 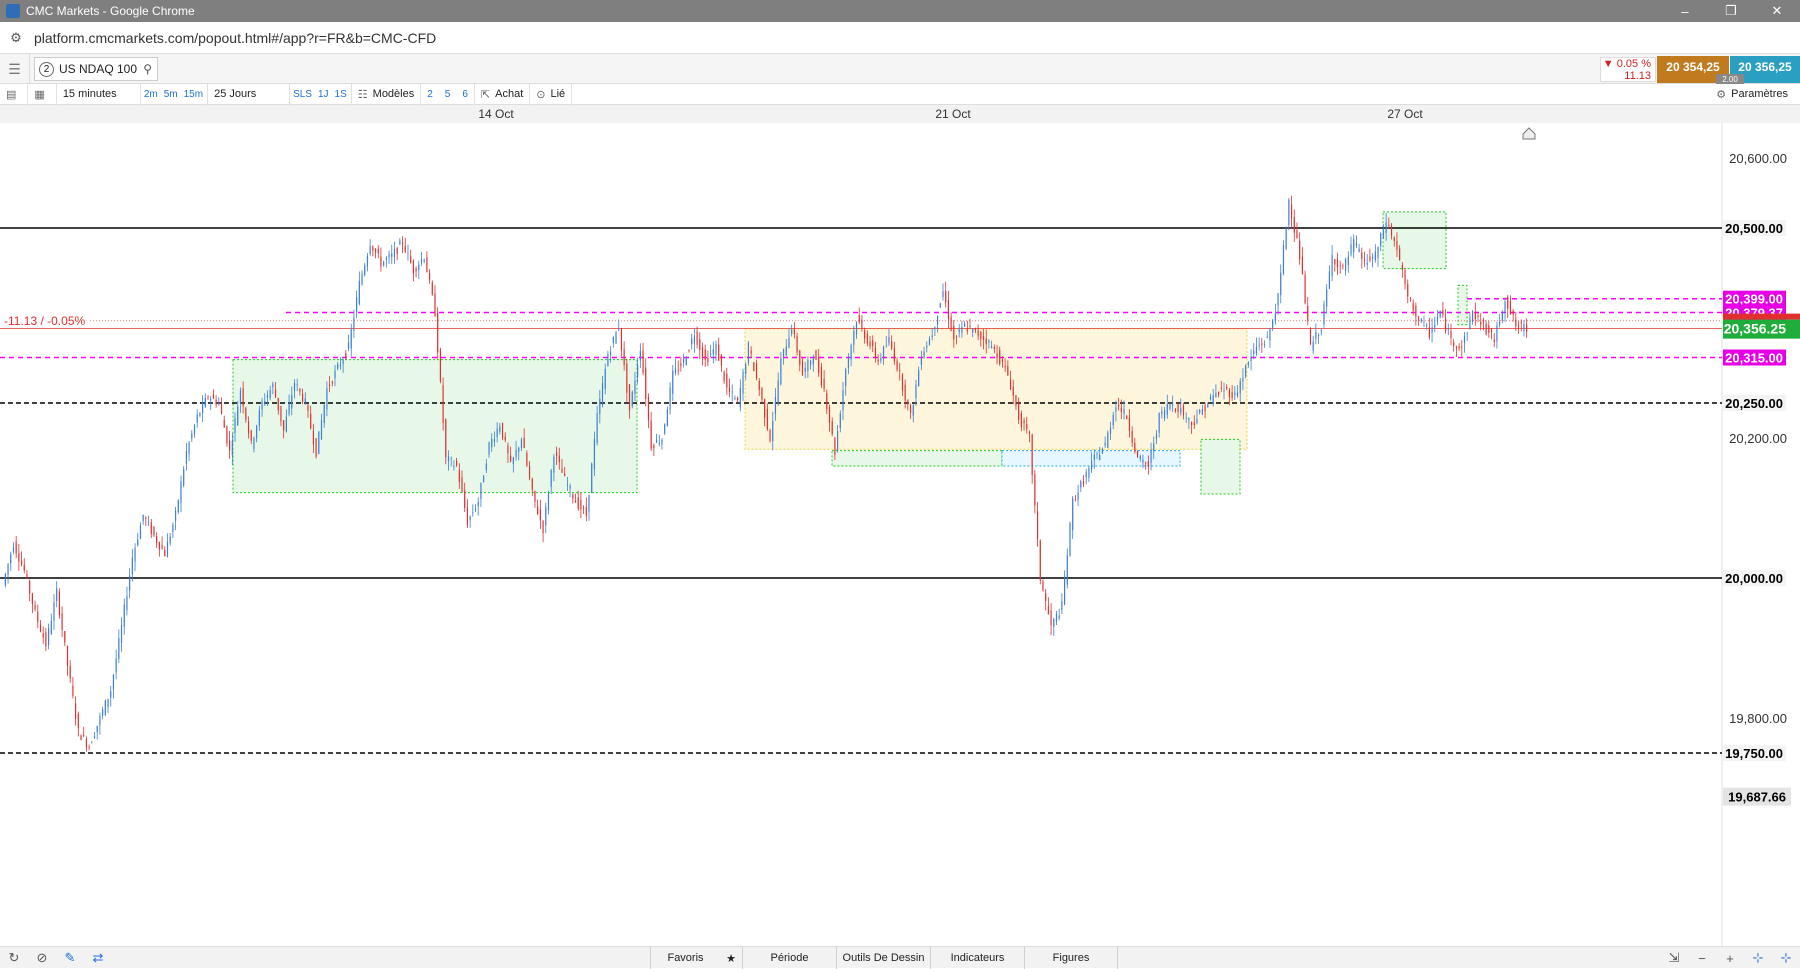 I want to click on tab-figures: Figures, so click(x=1071, y=958).